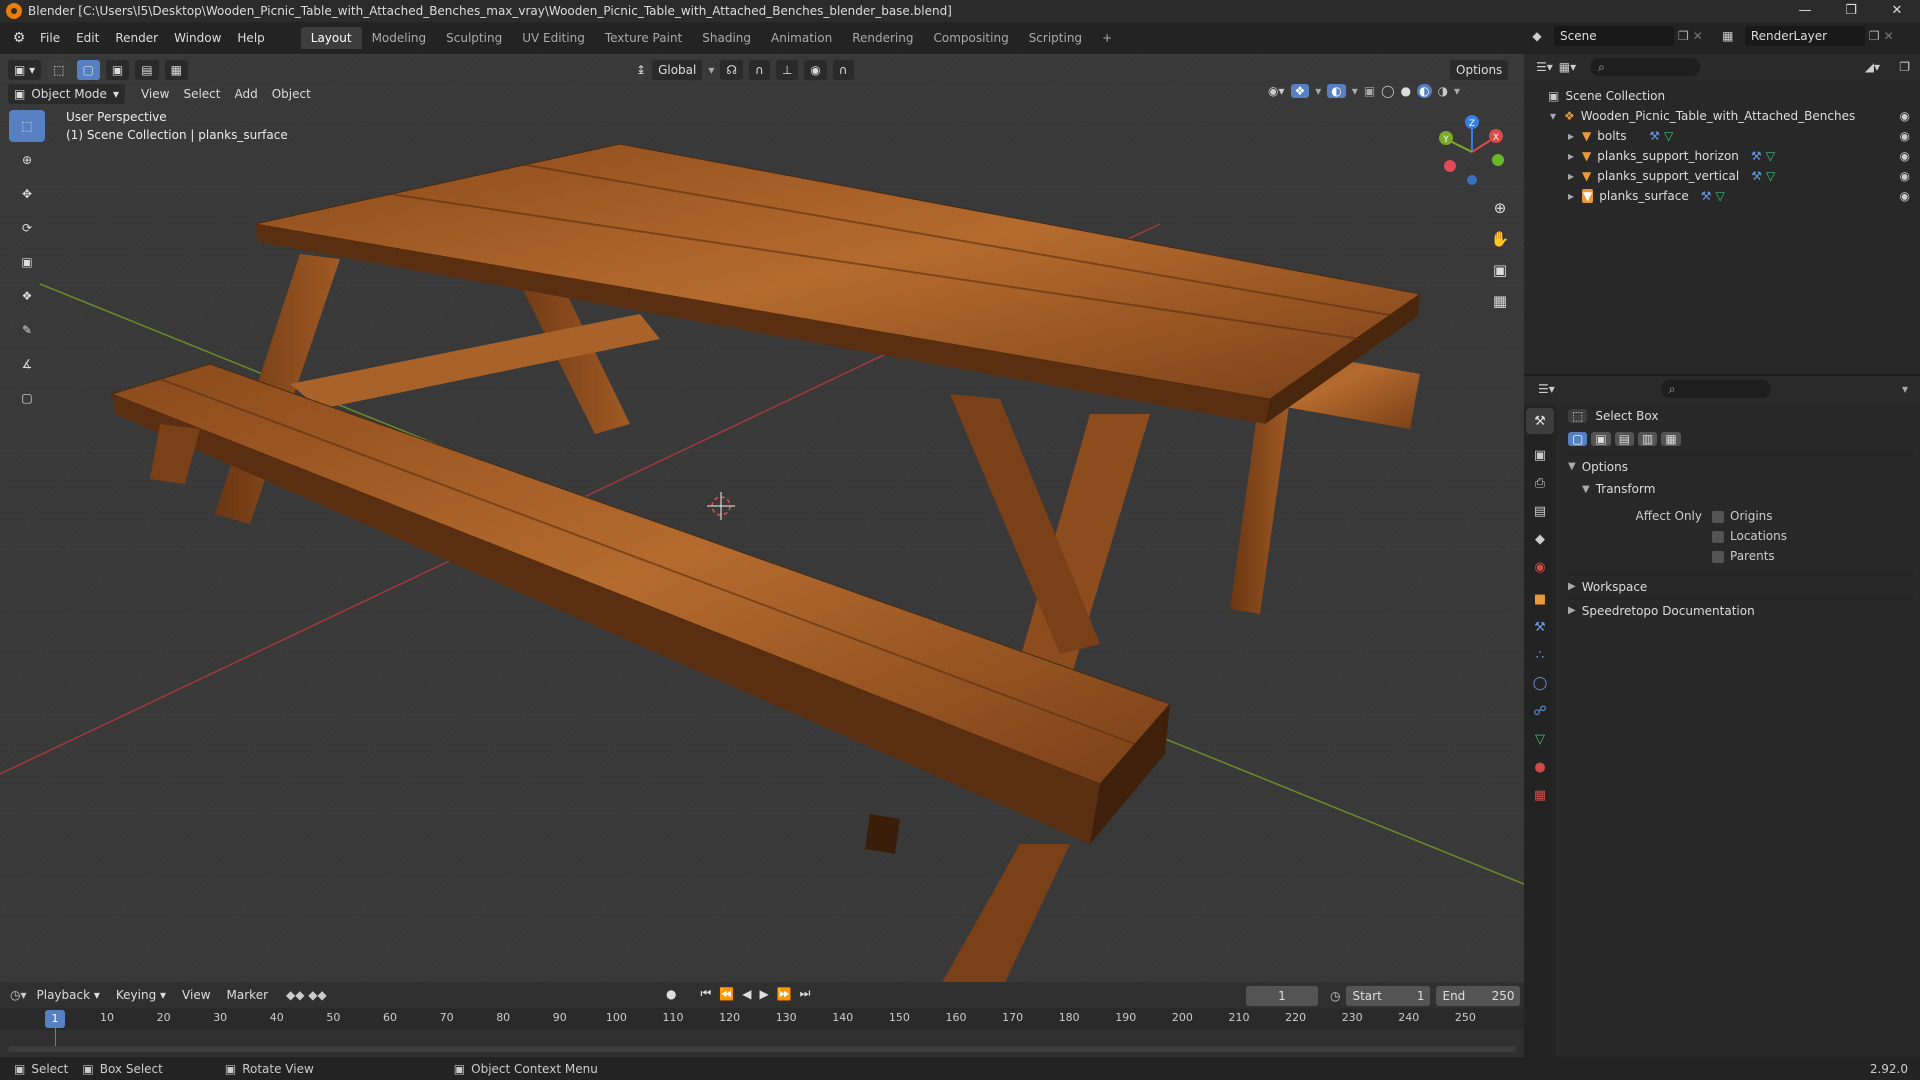 The image size is (1920, 1080). I want to click on tab-scripting: Scripting, so click(1055, 38).